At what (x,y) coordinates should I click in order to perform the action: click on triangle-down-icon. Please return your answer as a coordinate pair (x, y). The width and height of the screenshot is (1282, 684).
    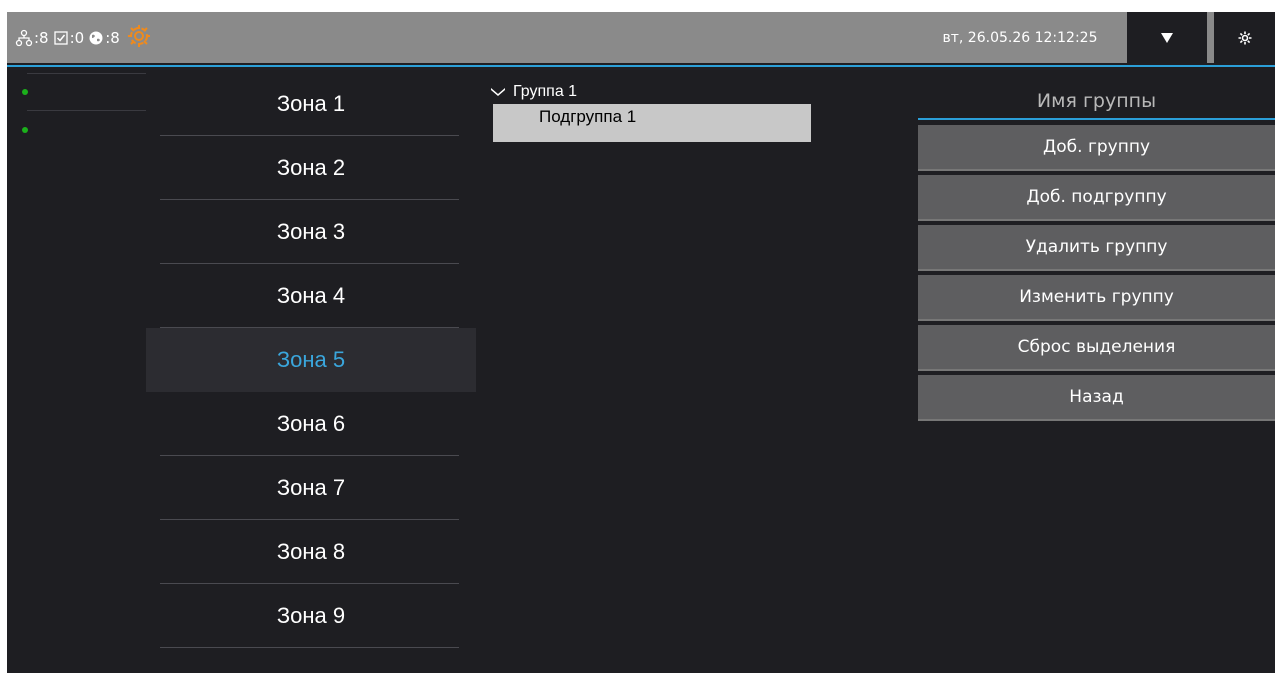
    Looking at the image, I should click on (1167, 37).